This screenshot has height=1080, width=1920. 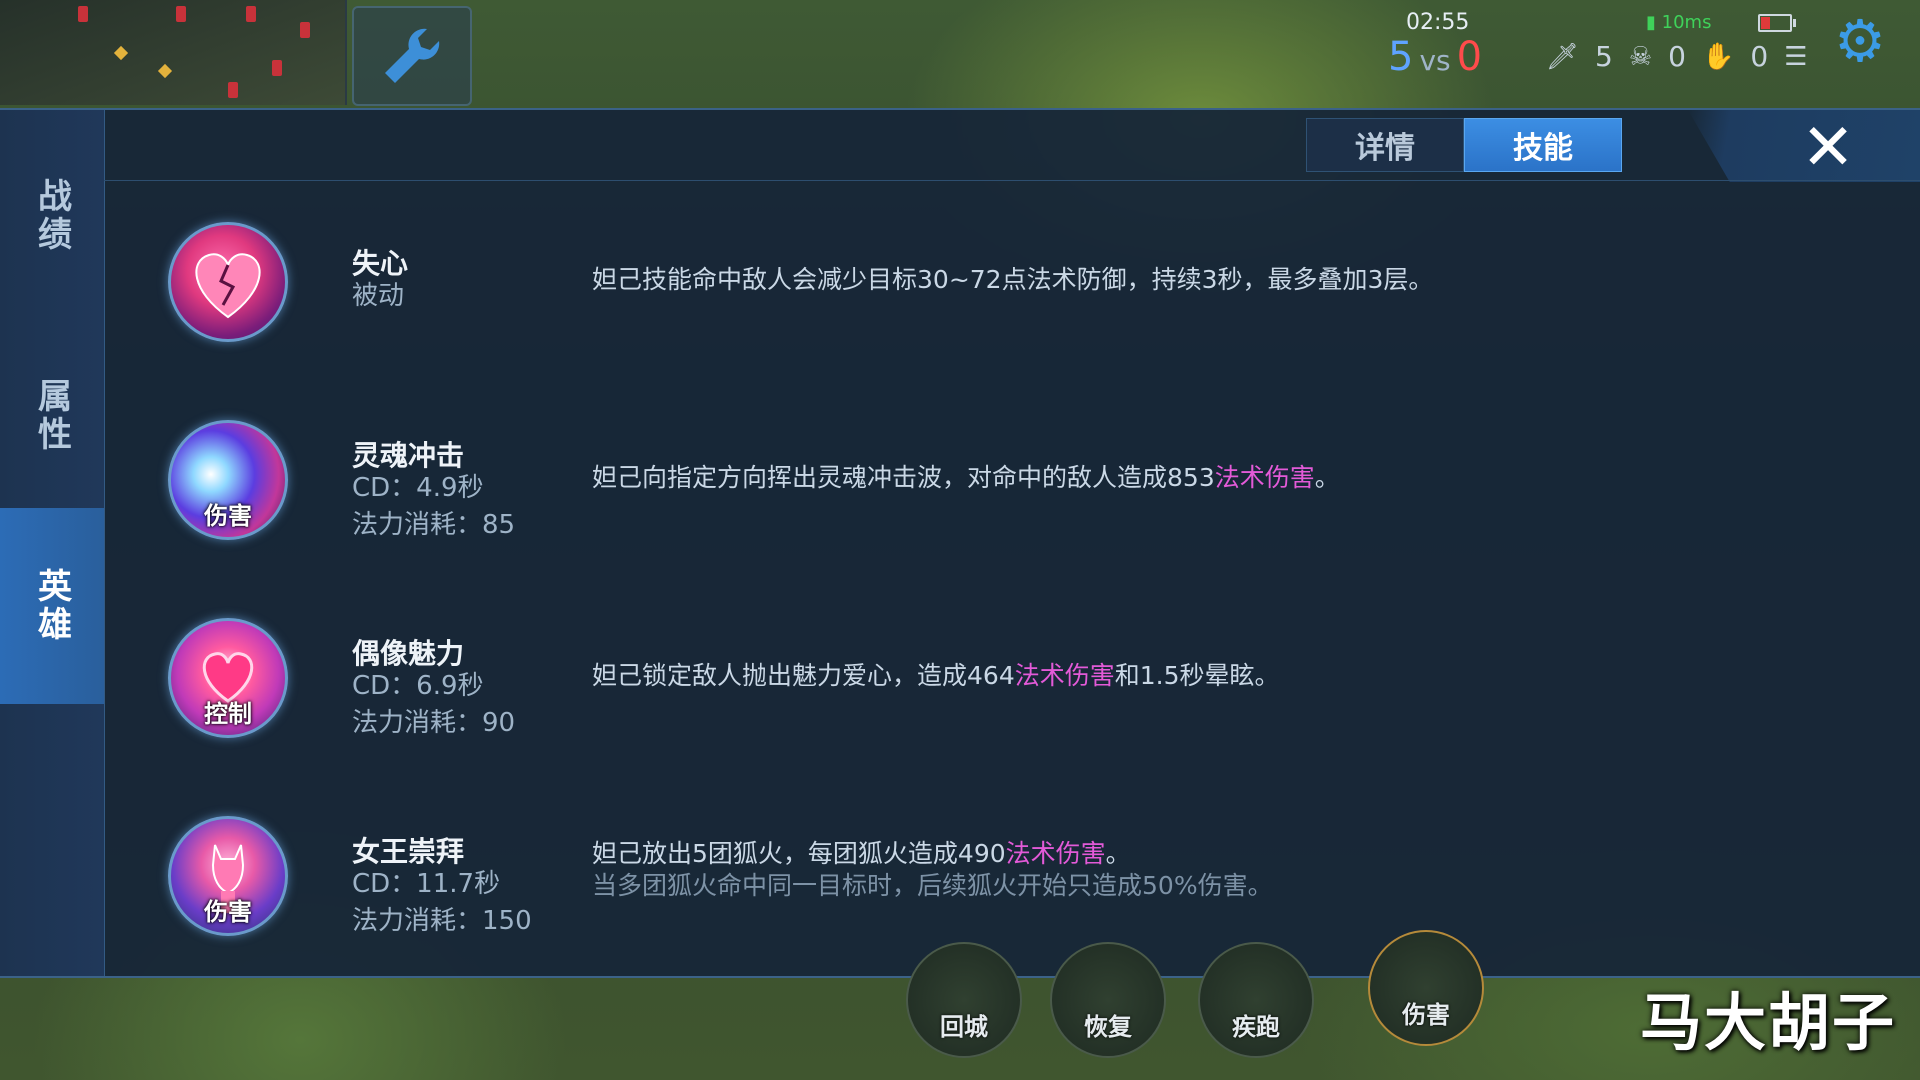 I want to click on recall-label: 回城, so click(x=964, y=1027).